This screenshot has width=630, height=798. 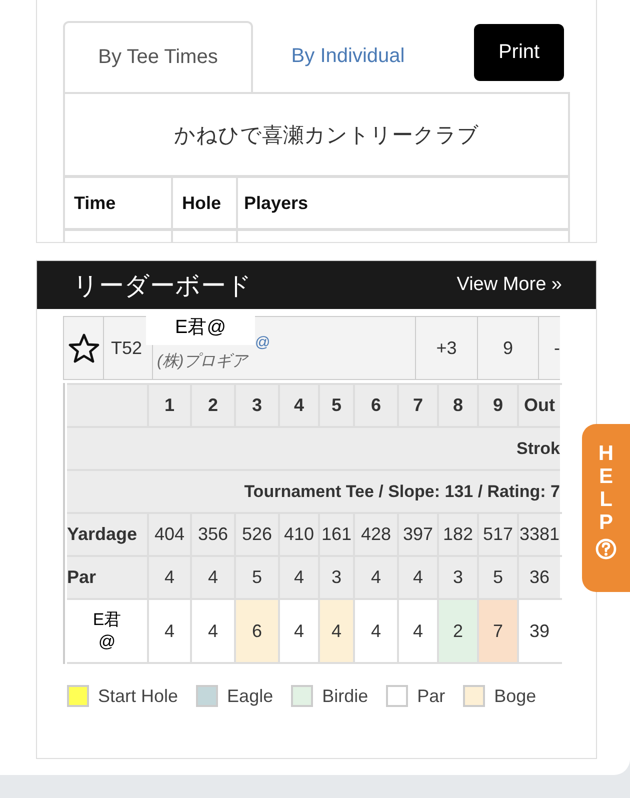 What do you see at coordinates (348, 56) in the screenshot?
I see `tab: By Individual` at bounding box center [348, 56].